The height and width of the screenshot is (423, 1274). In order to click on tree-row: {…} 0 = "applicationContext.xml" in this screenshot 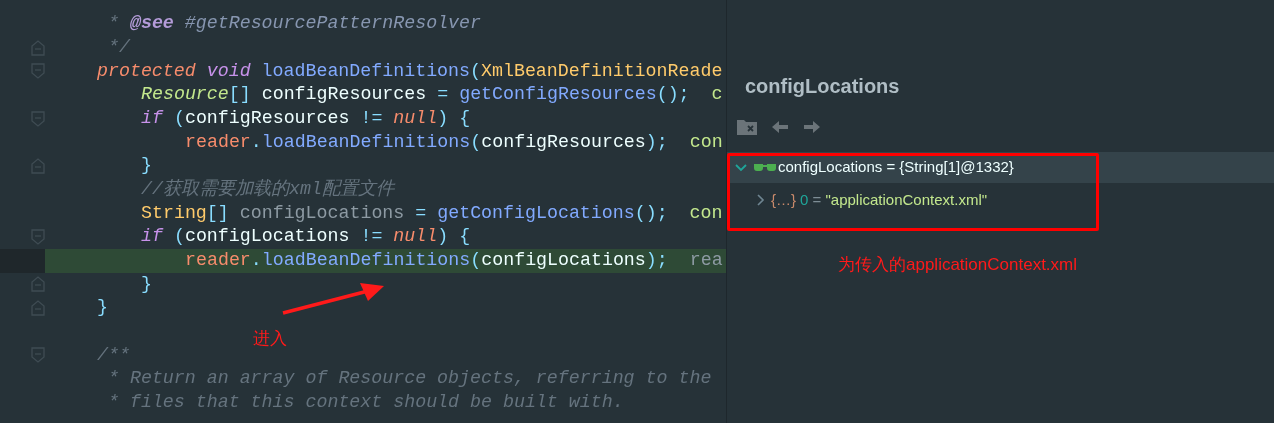, I will do `click(1000, 200)`.